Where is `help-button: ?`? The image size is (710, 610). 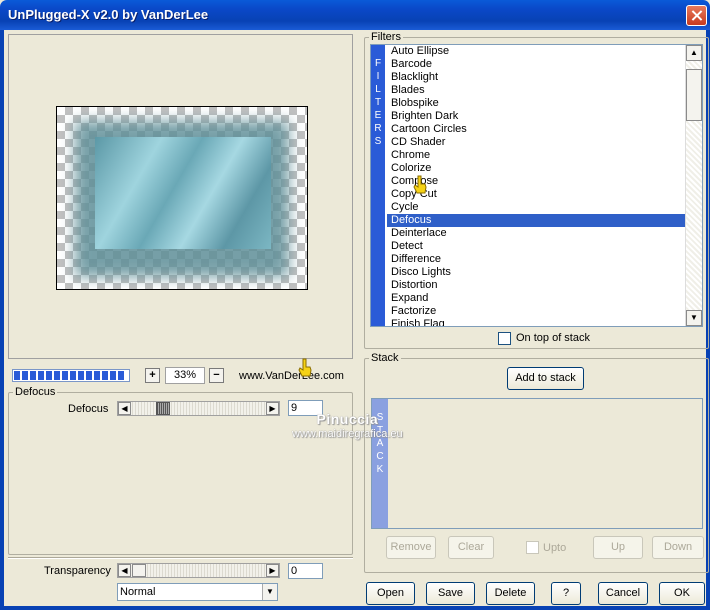 help-button: ? is located at coordinates (566, 593).